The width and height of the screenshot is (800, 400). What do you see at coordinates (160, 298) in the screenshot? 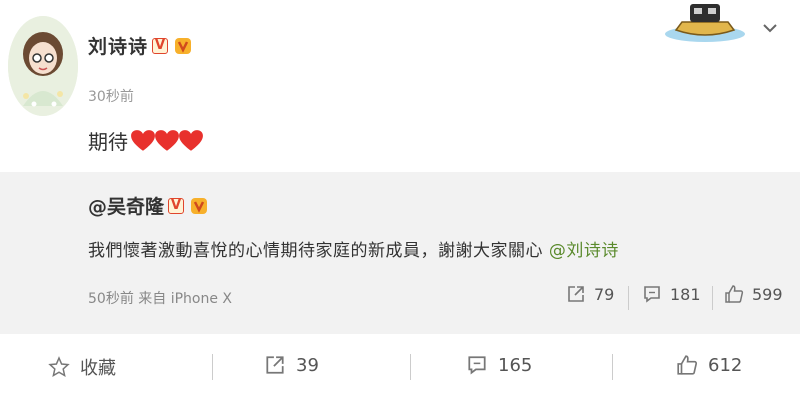
I see `repost-meta: 50秒前 来自 iPhone X` at bounding box center [160, 298].